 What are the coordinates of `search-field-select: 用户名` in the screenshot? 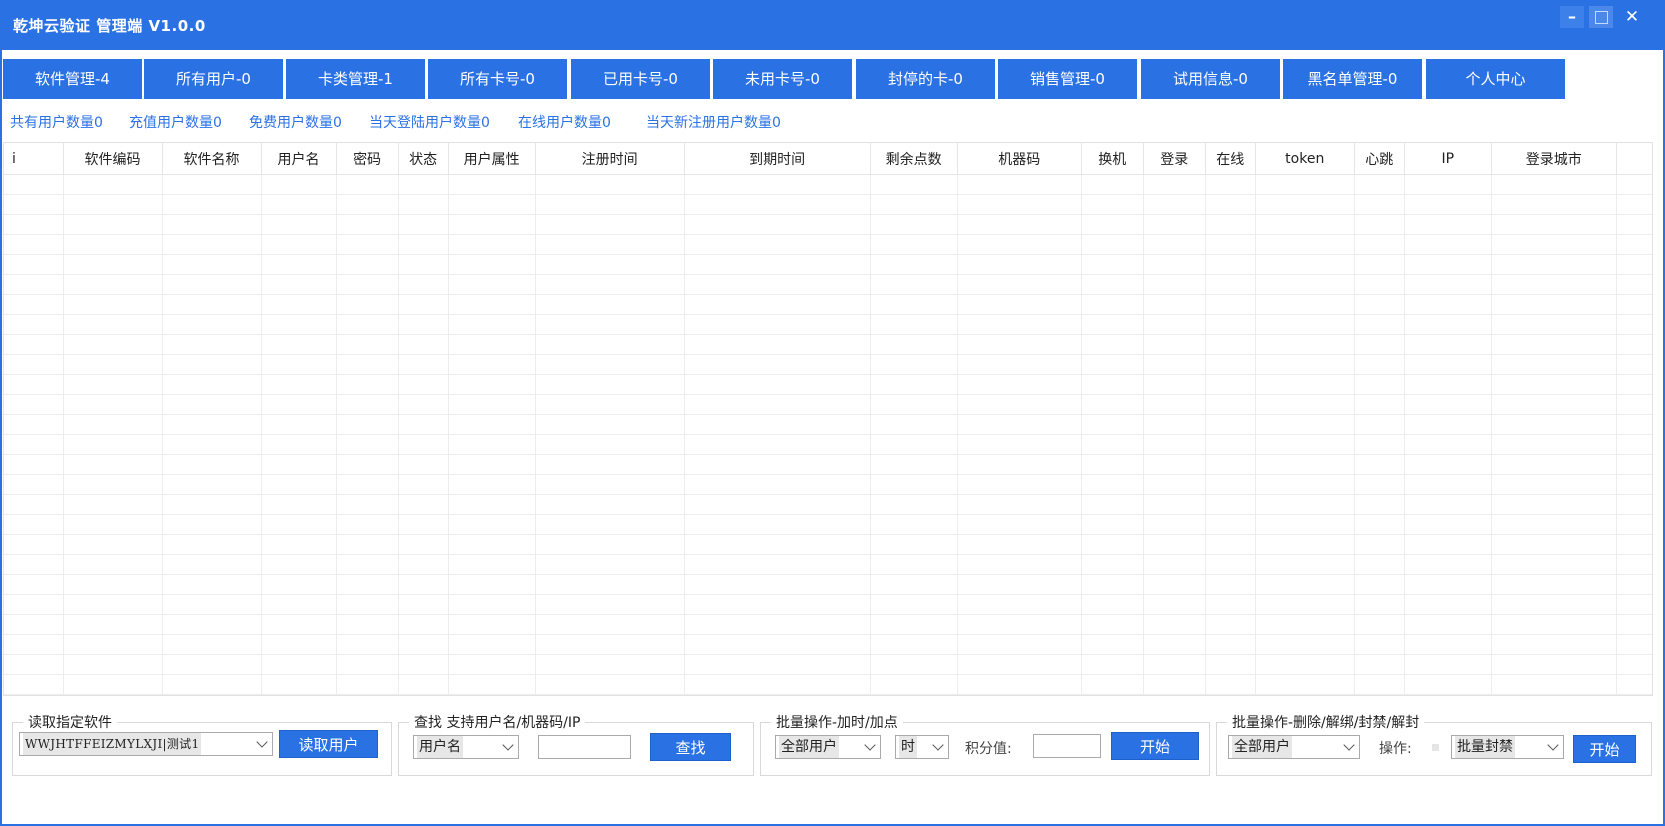 It's located at (466, 747).